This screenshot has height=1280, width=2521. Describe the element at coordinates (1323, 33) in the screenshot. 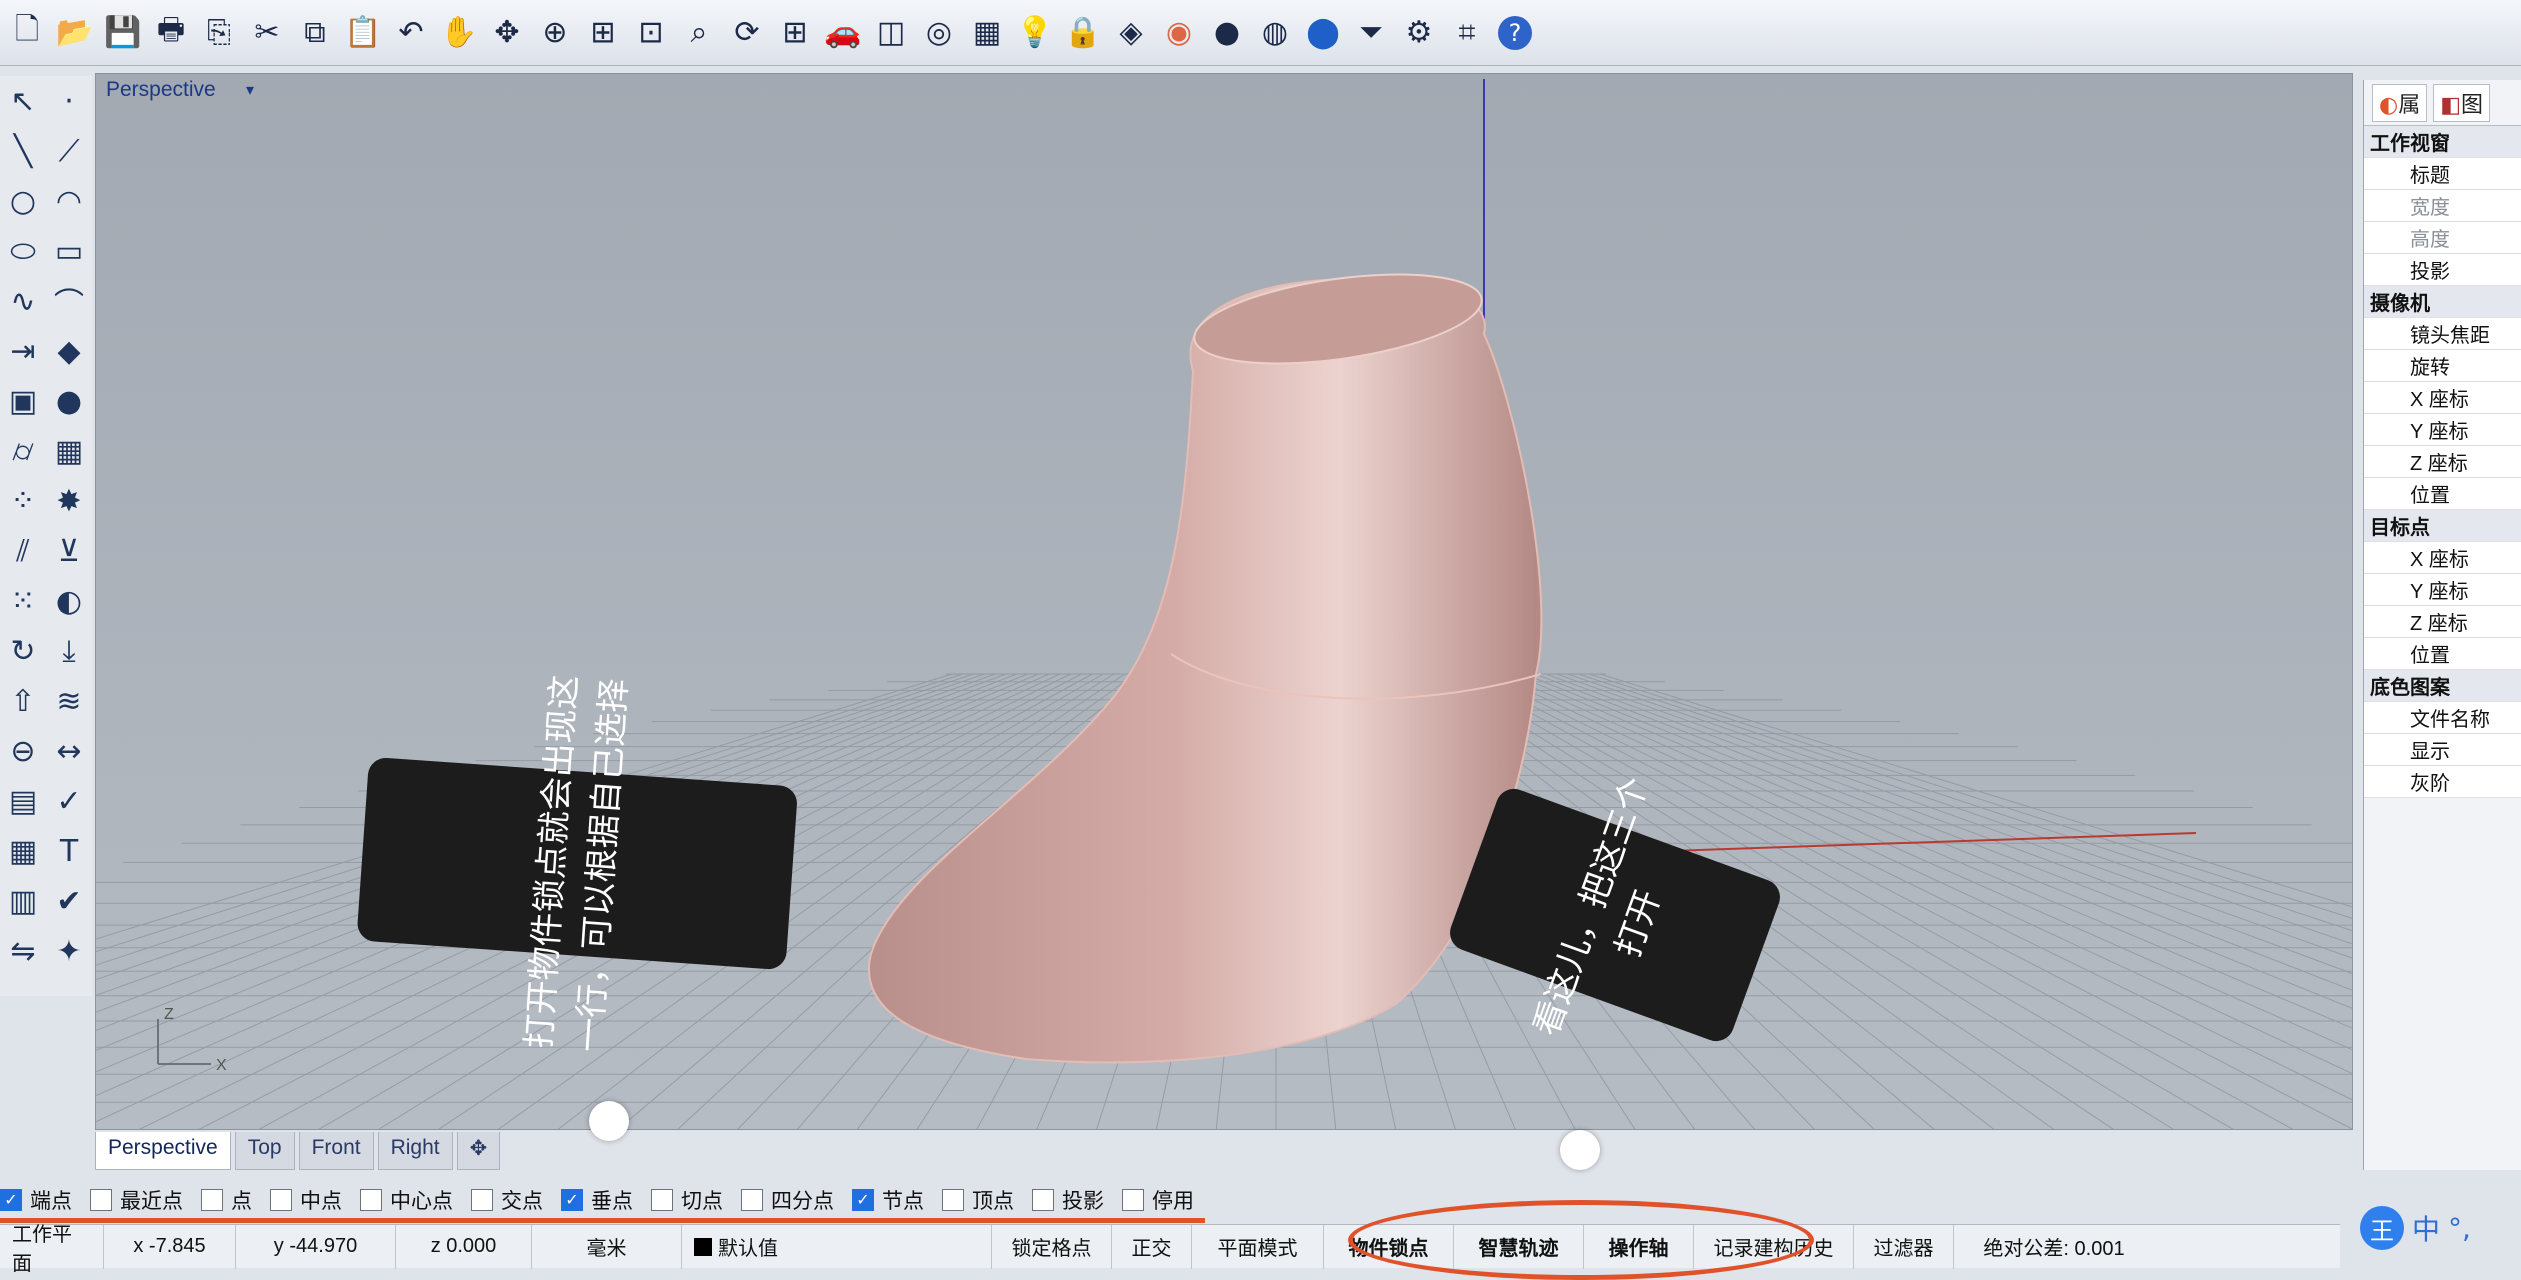

I see `blue-sphere-icon: ⬤` at that location.